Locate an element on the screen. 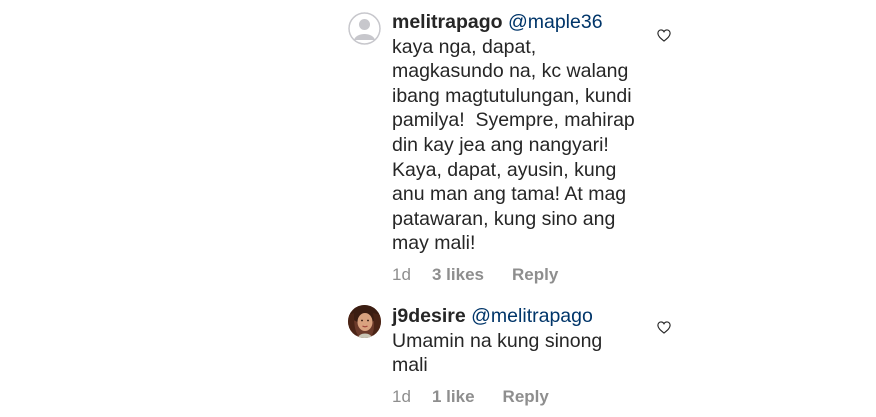 The height and width of the screenshot is (417, 876). default-avatar-icon is located at coordinates (364, 28).